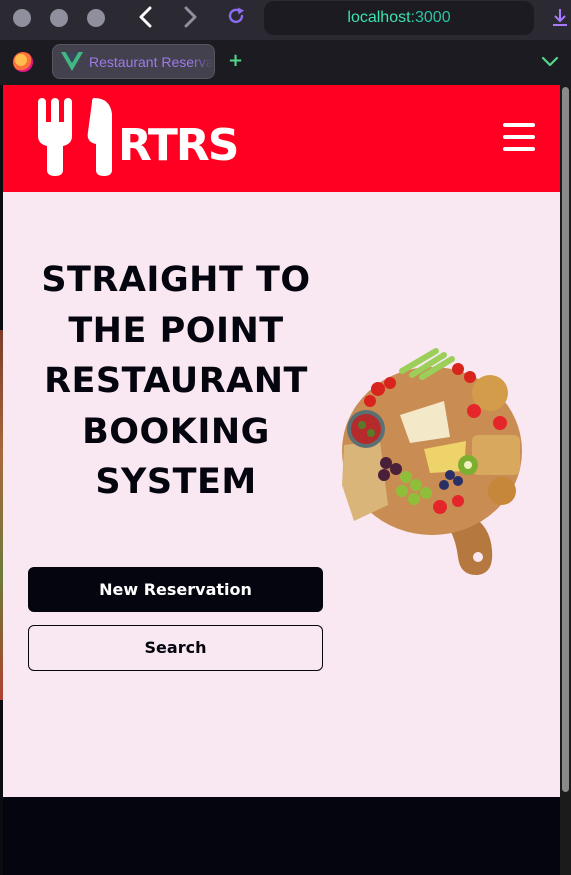 This screenshot has width=571, height=875. Describe the element at coordinates (72, 61) in the screenshot. I see `vue-icon` at that location.